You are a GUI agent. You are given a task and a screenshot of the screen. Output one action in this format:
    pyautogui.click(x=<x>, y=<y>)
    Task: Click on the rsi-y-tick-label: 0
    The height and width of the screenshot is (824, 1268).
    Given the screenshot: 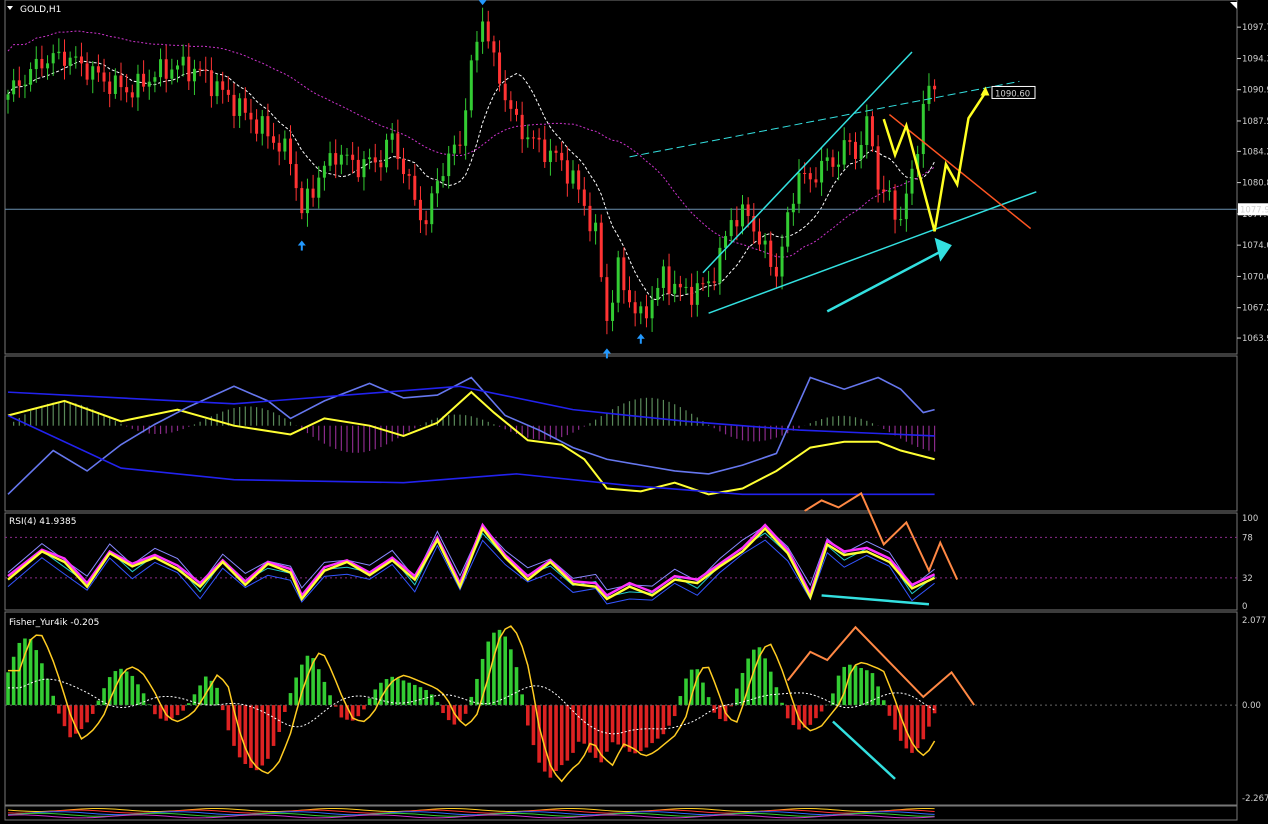 What is the action you would take?
    pyautogui.click(x=1244, y=607)
    